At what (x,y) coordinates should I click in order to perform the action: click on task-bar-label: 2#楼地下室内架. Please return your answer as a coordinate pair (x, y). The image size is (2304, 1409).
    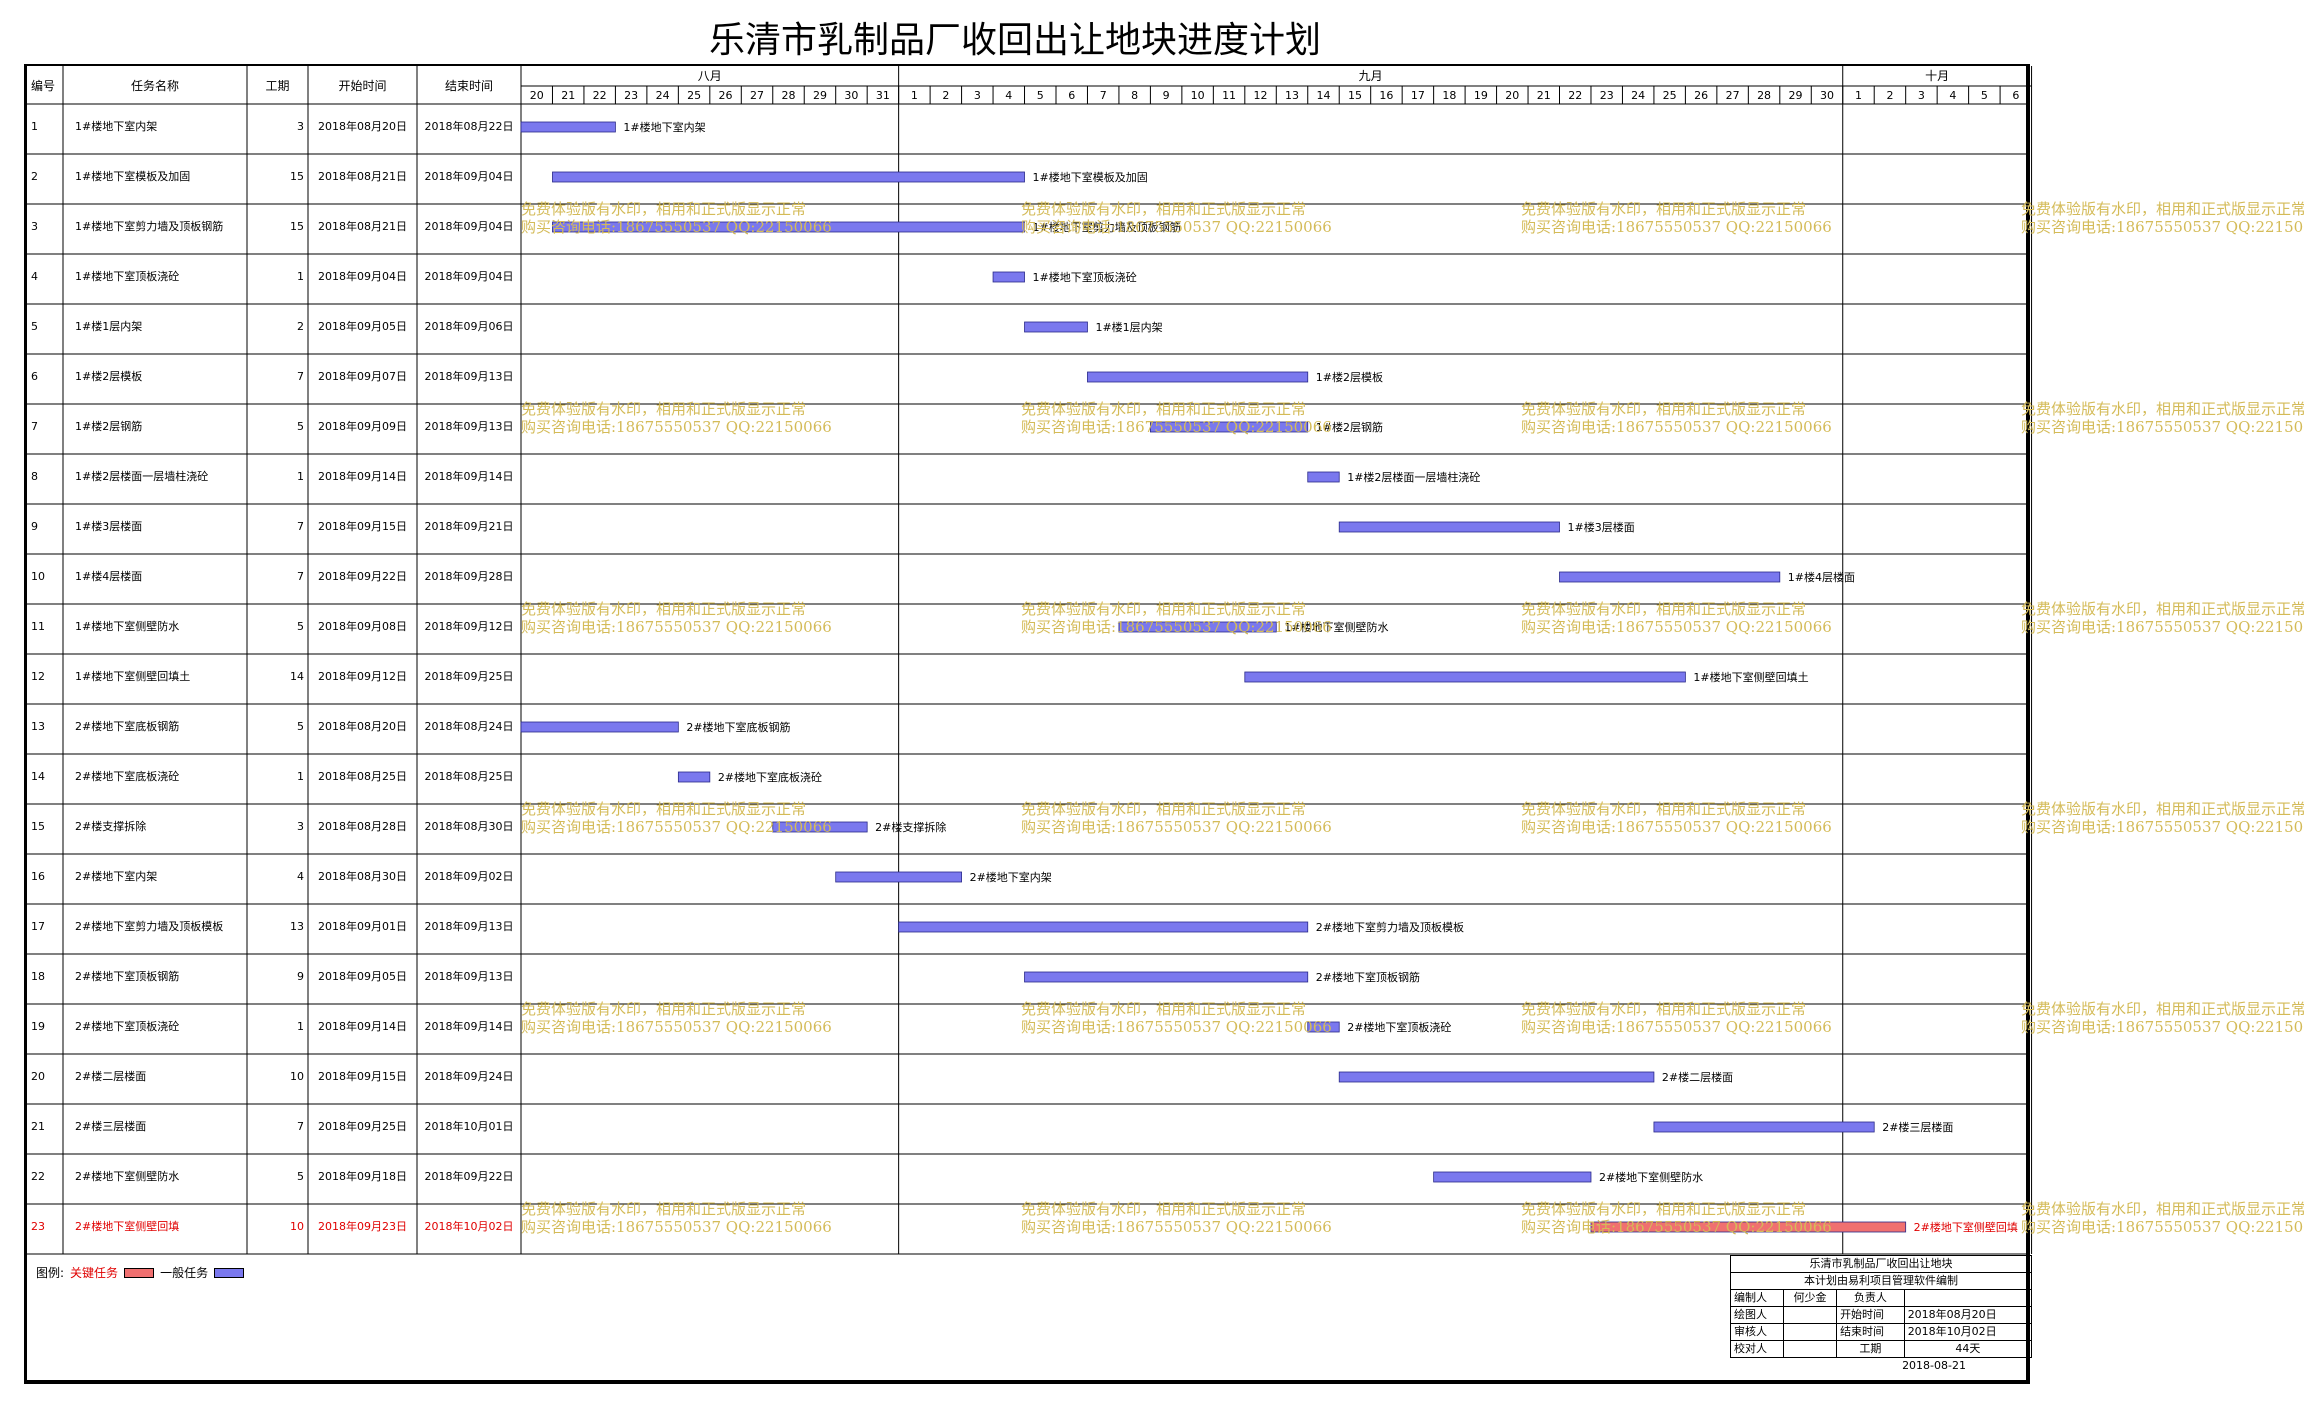
    Looking at the image, I should click on (1011, 877).